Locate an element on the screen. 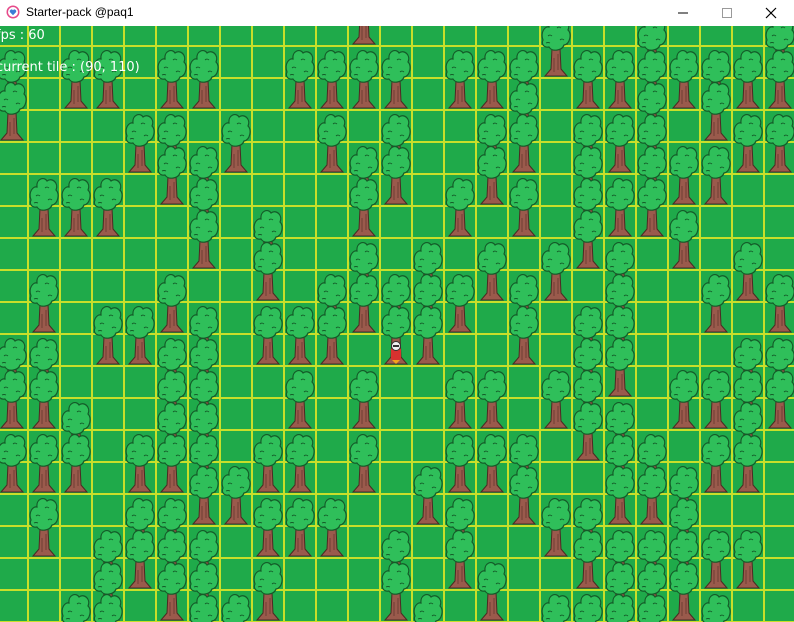  window-titlebar: Starter-pack @paq1 is located at coordinates (397, 13).